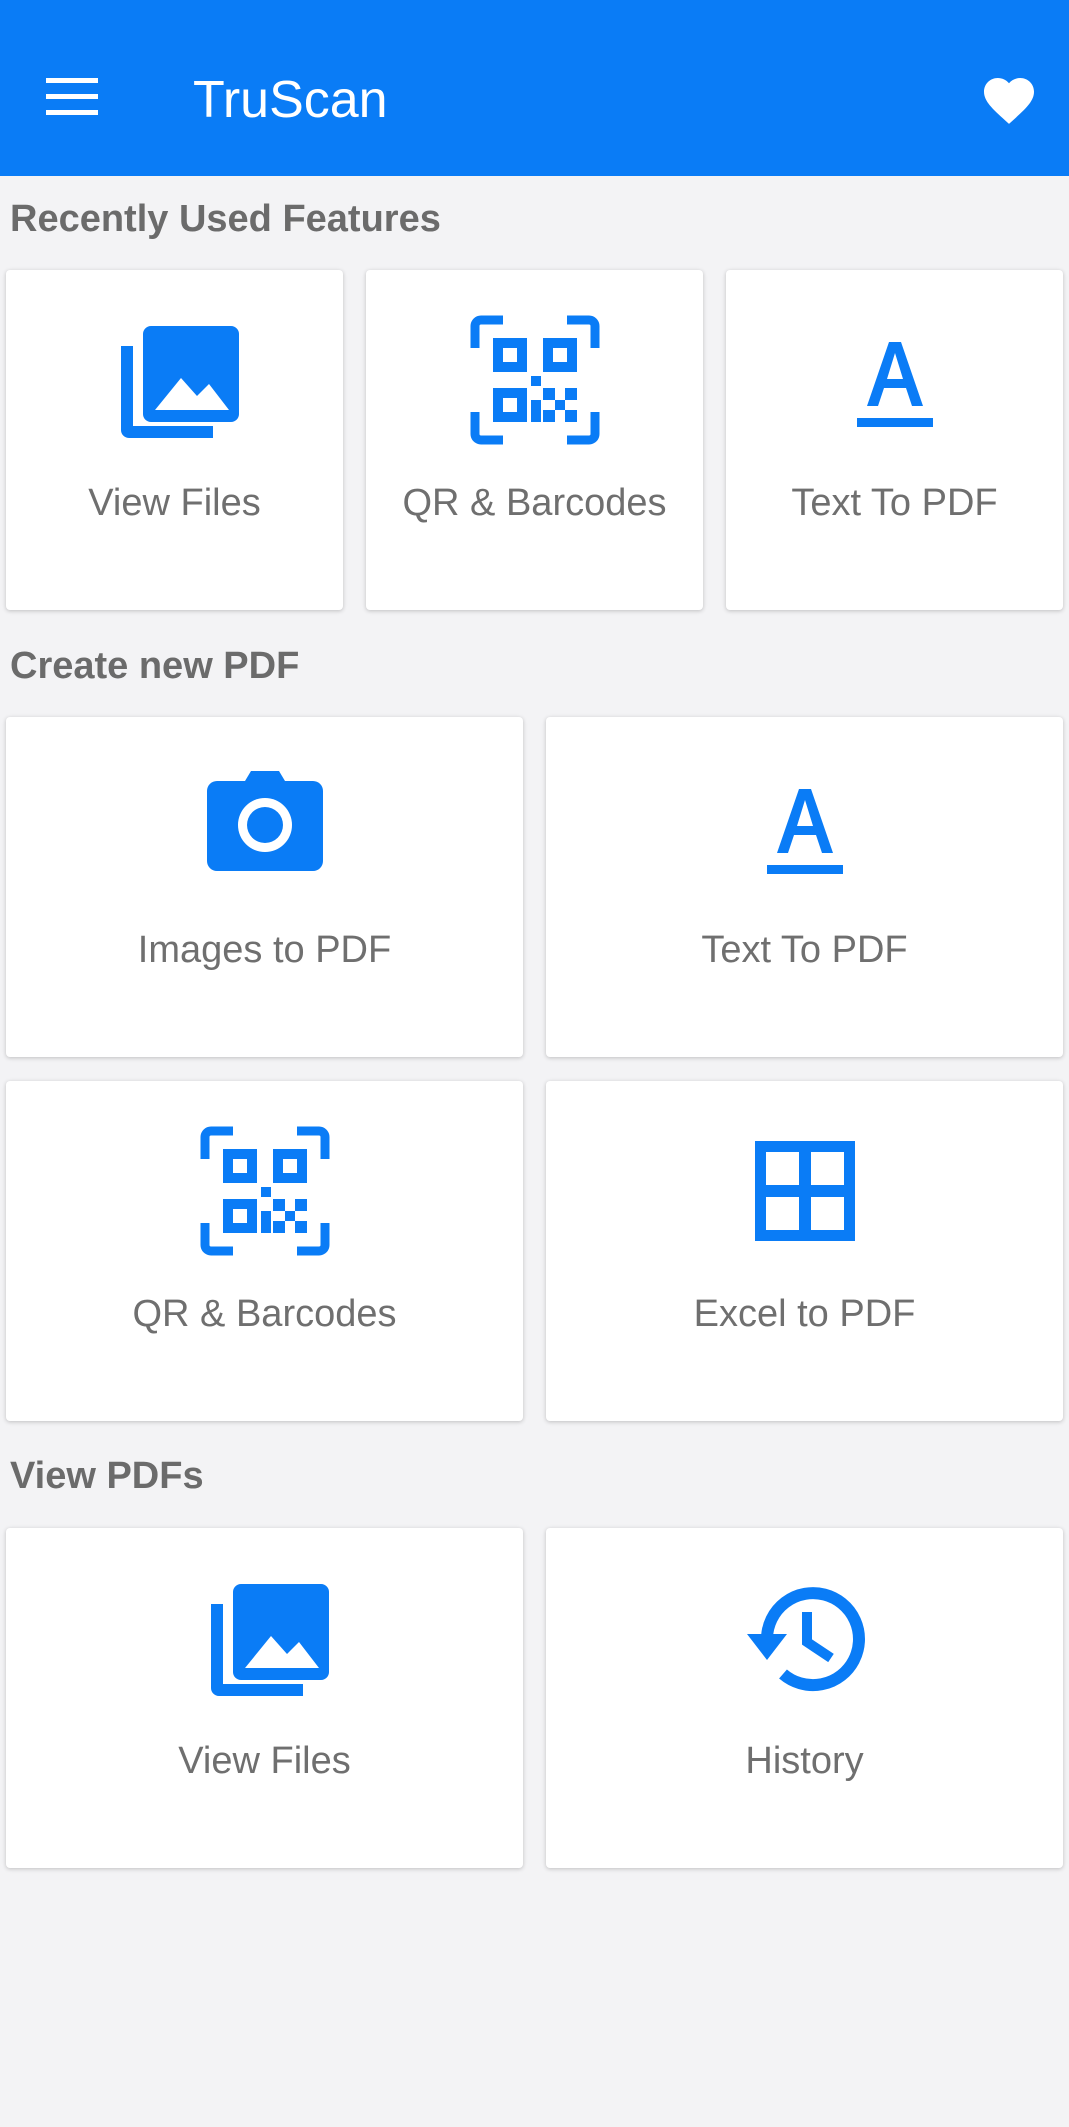 Image resolution: width=1069 pixels, height=2127 pixels. What do you see at coordinates (155, 666) in the screenshot?
I see `section-title-create: Create new PDF` at bounding box center [155, 666].